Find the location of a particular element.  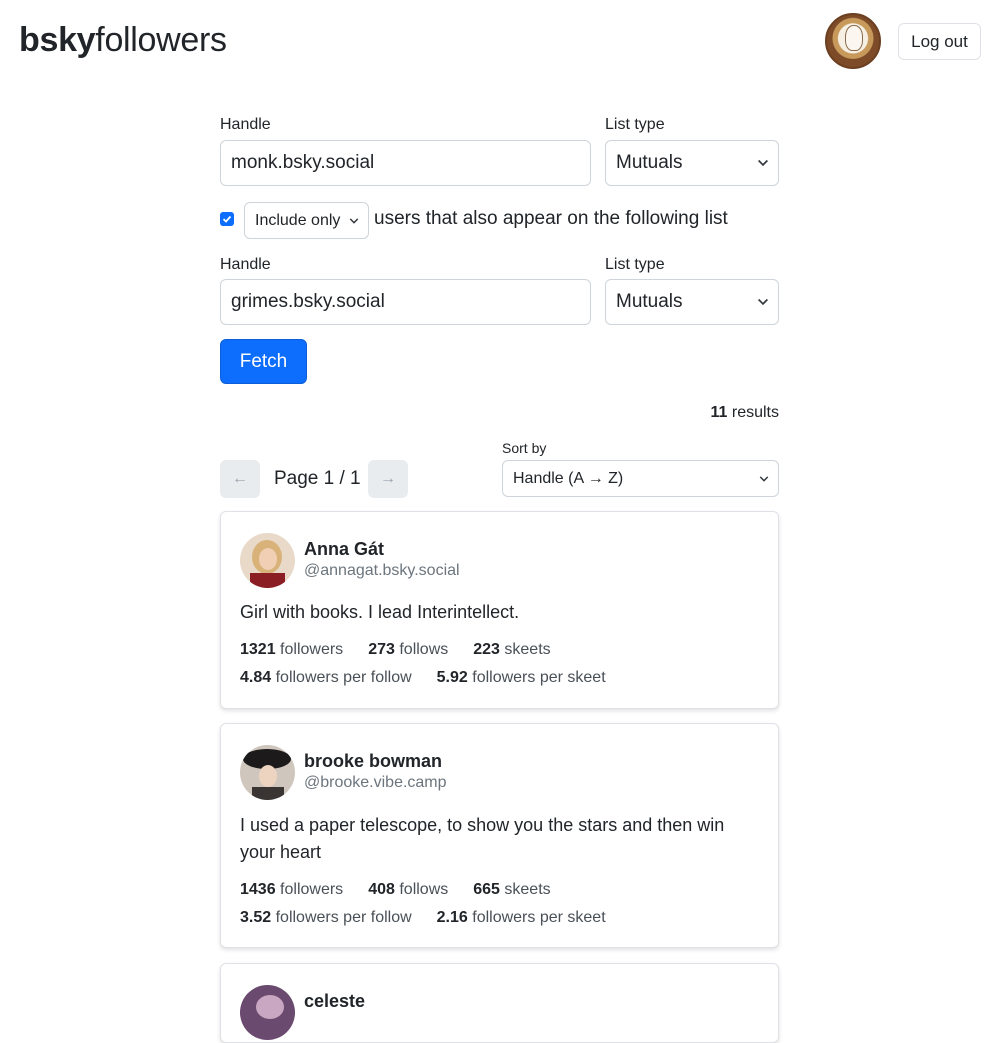

followers-stat: 1436 followers is located at coordinates (291, 889).